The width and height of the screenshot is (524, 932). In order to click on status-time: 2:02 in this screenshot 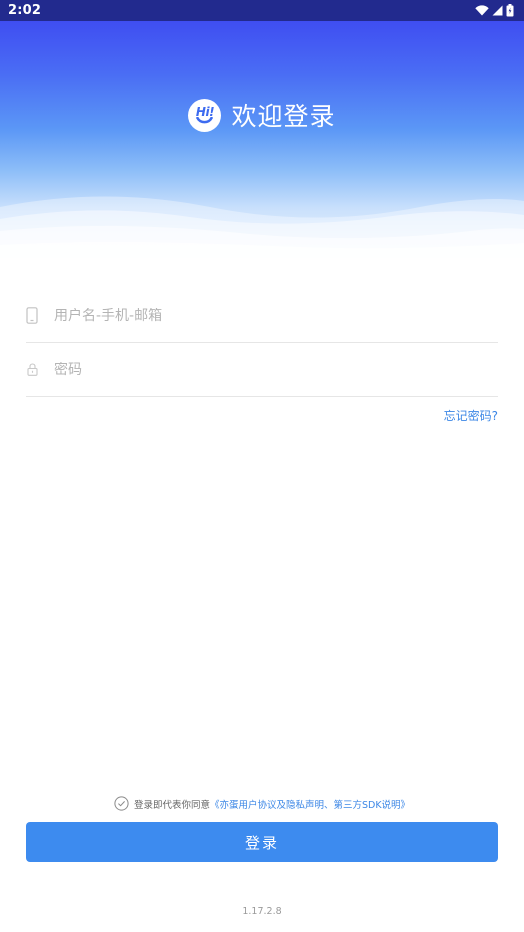, I will do `click(25, 10)`.